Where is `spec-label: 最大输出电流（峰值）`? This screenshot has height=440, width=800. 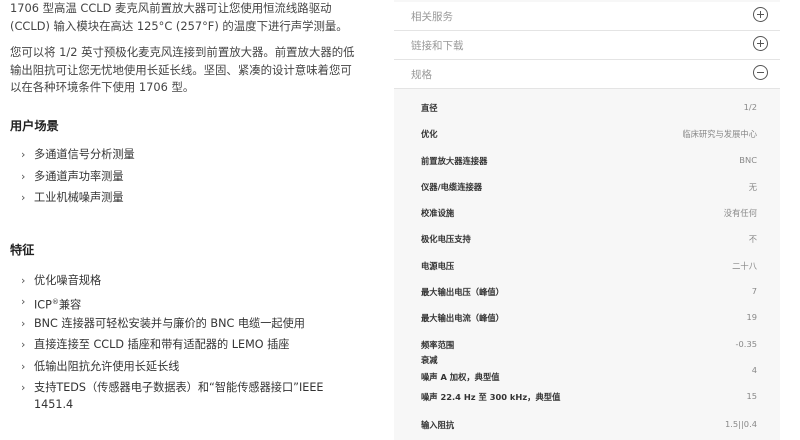
spec-label: 最大输出电流（峰值） is located at coordinates (462, 318).